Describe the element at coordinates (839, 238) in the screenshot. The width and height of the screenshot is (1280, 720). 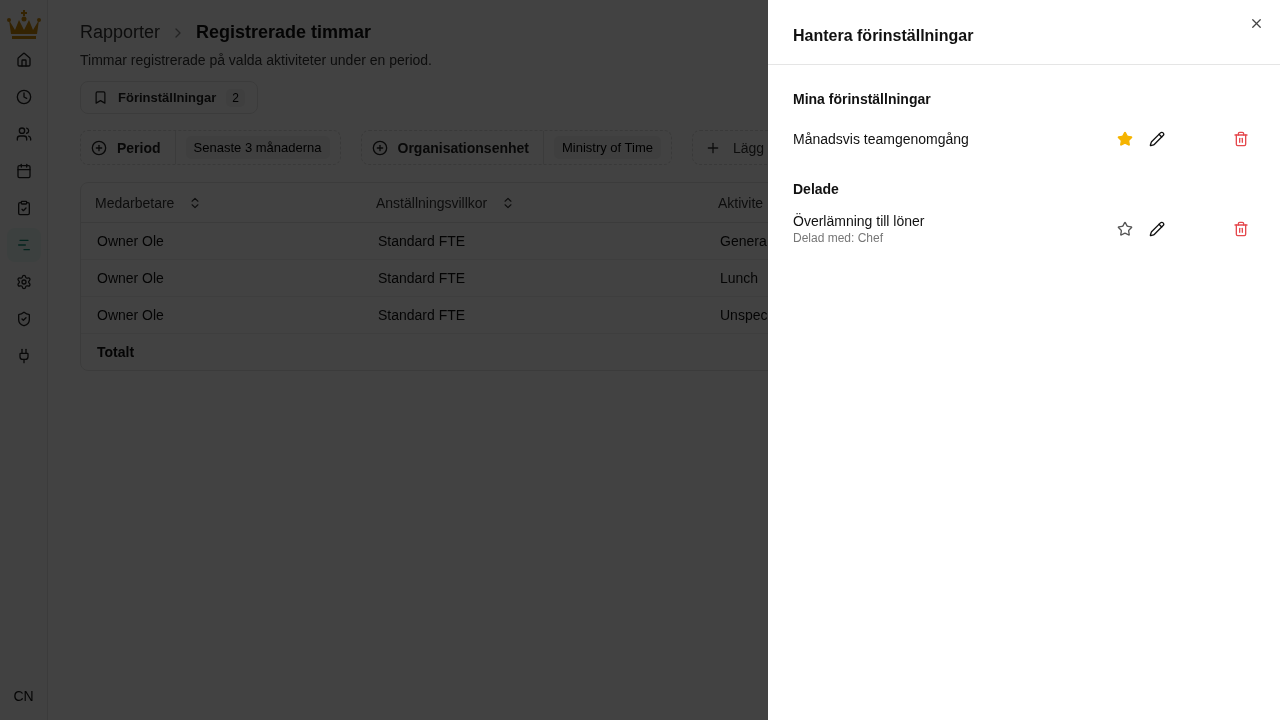
I see `shared-with-text: Delad med: Chef` at that location.